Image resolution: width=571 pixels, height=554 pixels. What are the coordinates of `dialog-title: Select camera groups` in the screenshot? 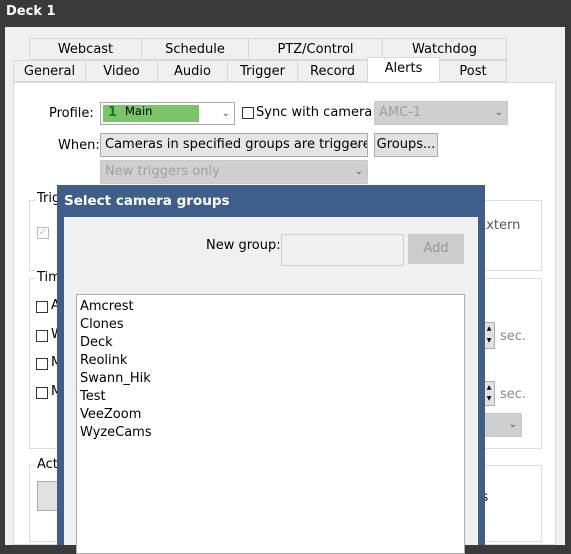 It's located at (147, 201).